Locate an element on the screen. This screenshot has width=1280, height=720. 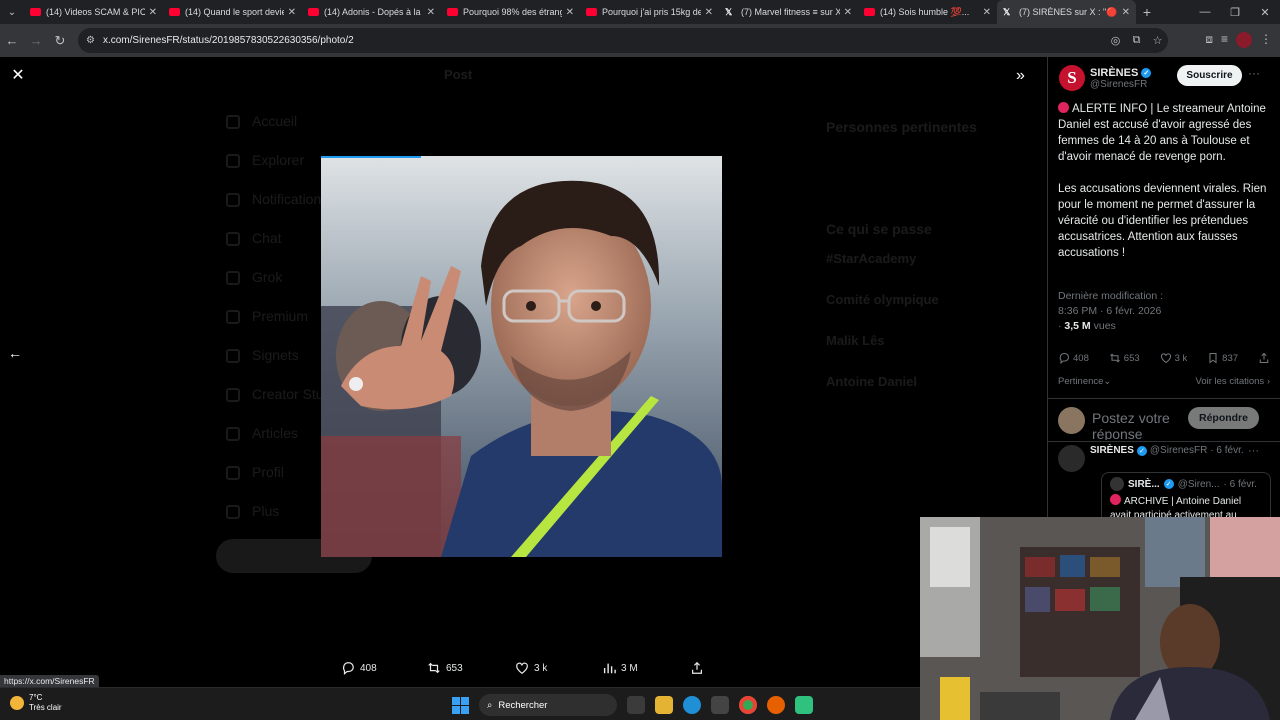
tweet-stats-bar: 408 653 3 k 837 is located at coordinates (1164, 358).